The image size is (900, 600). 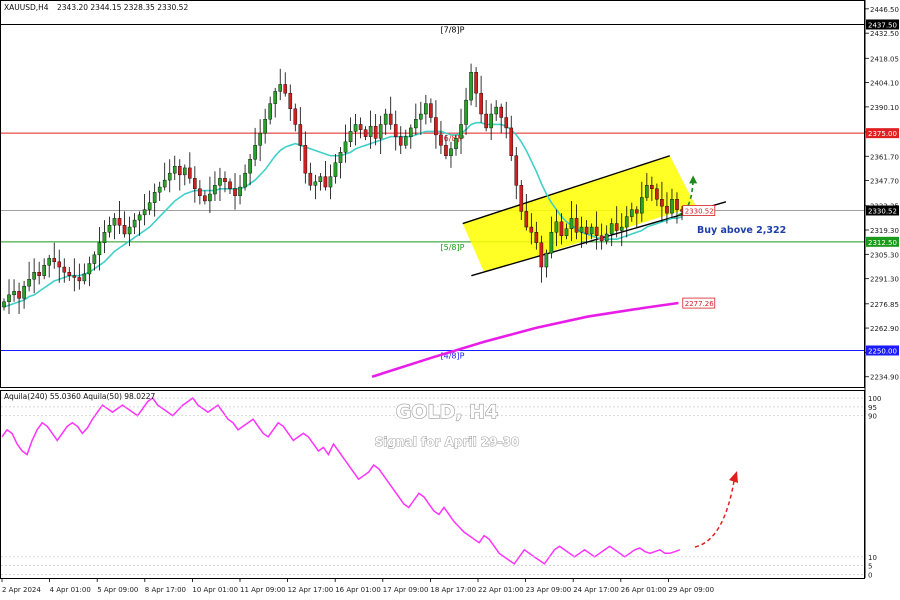 What do you see at coordinates (733, 477) in the screenshot?
I see `oscillator-forecast-arrow-head` at bounding box center [733, 477].